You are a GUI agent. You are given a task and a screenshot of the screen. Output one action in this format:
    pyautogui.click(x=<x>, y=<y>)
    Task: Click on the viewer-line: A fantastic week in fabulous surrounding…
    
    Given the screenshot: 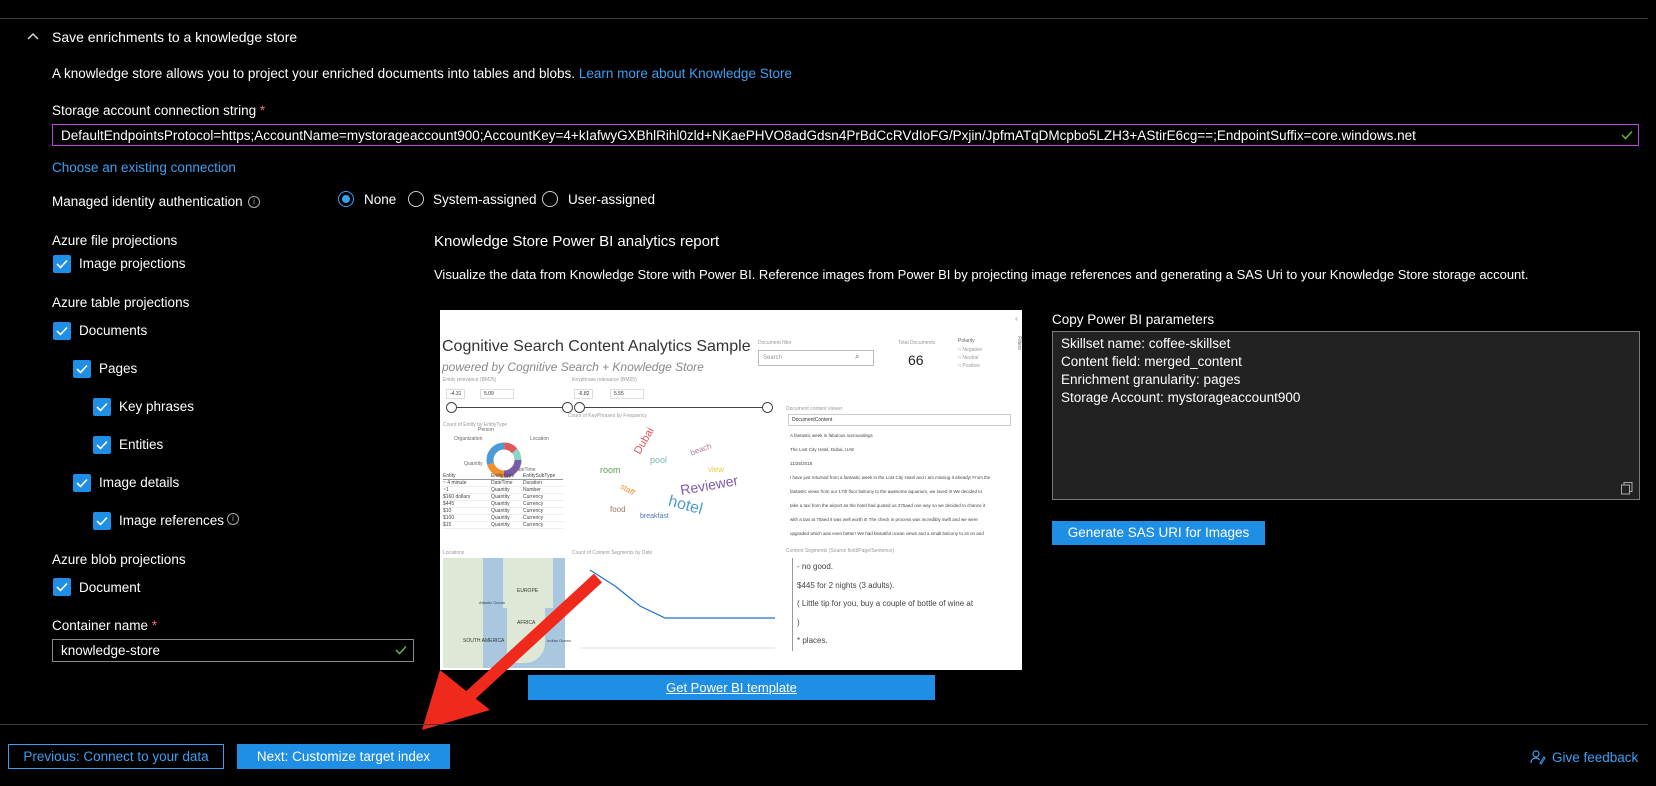 What is the action you would take?
    pyautogui.click(x=831, y=435)
    